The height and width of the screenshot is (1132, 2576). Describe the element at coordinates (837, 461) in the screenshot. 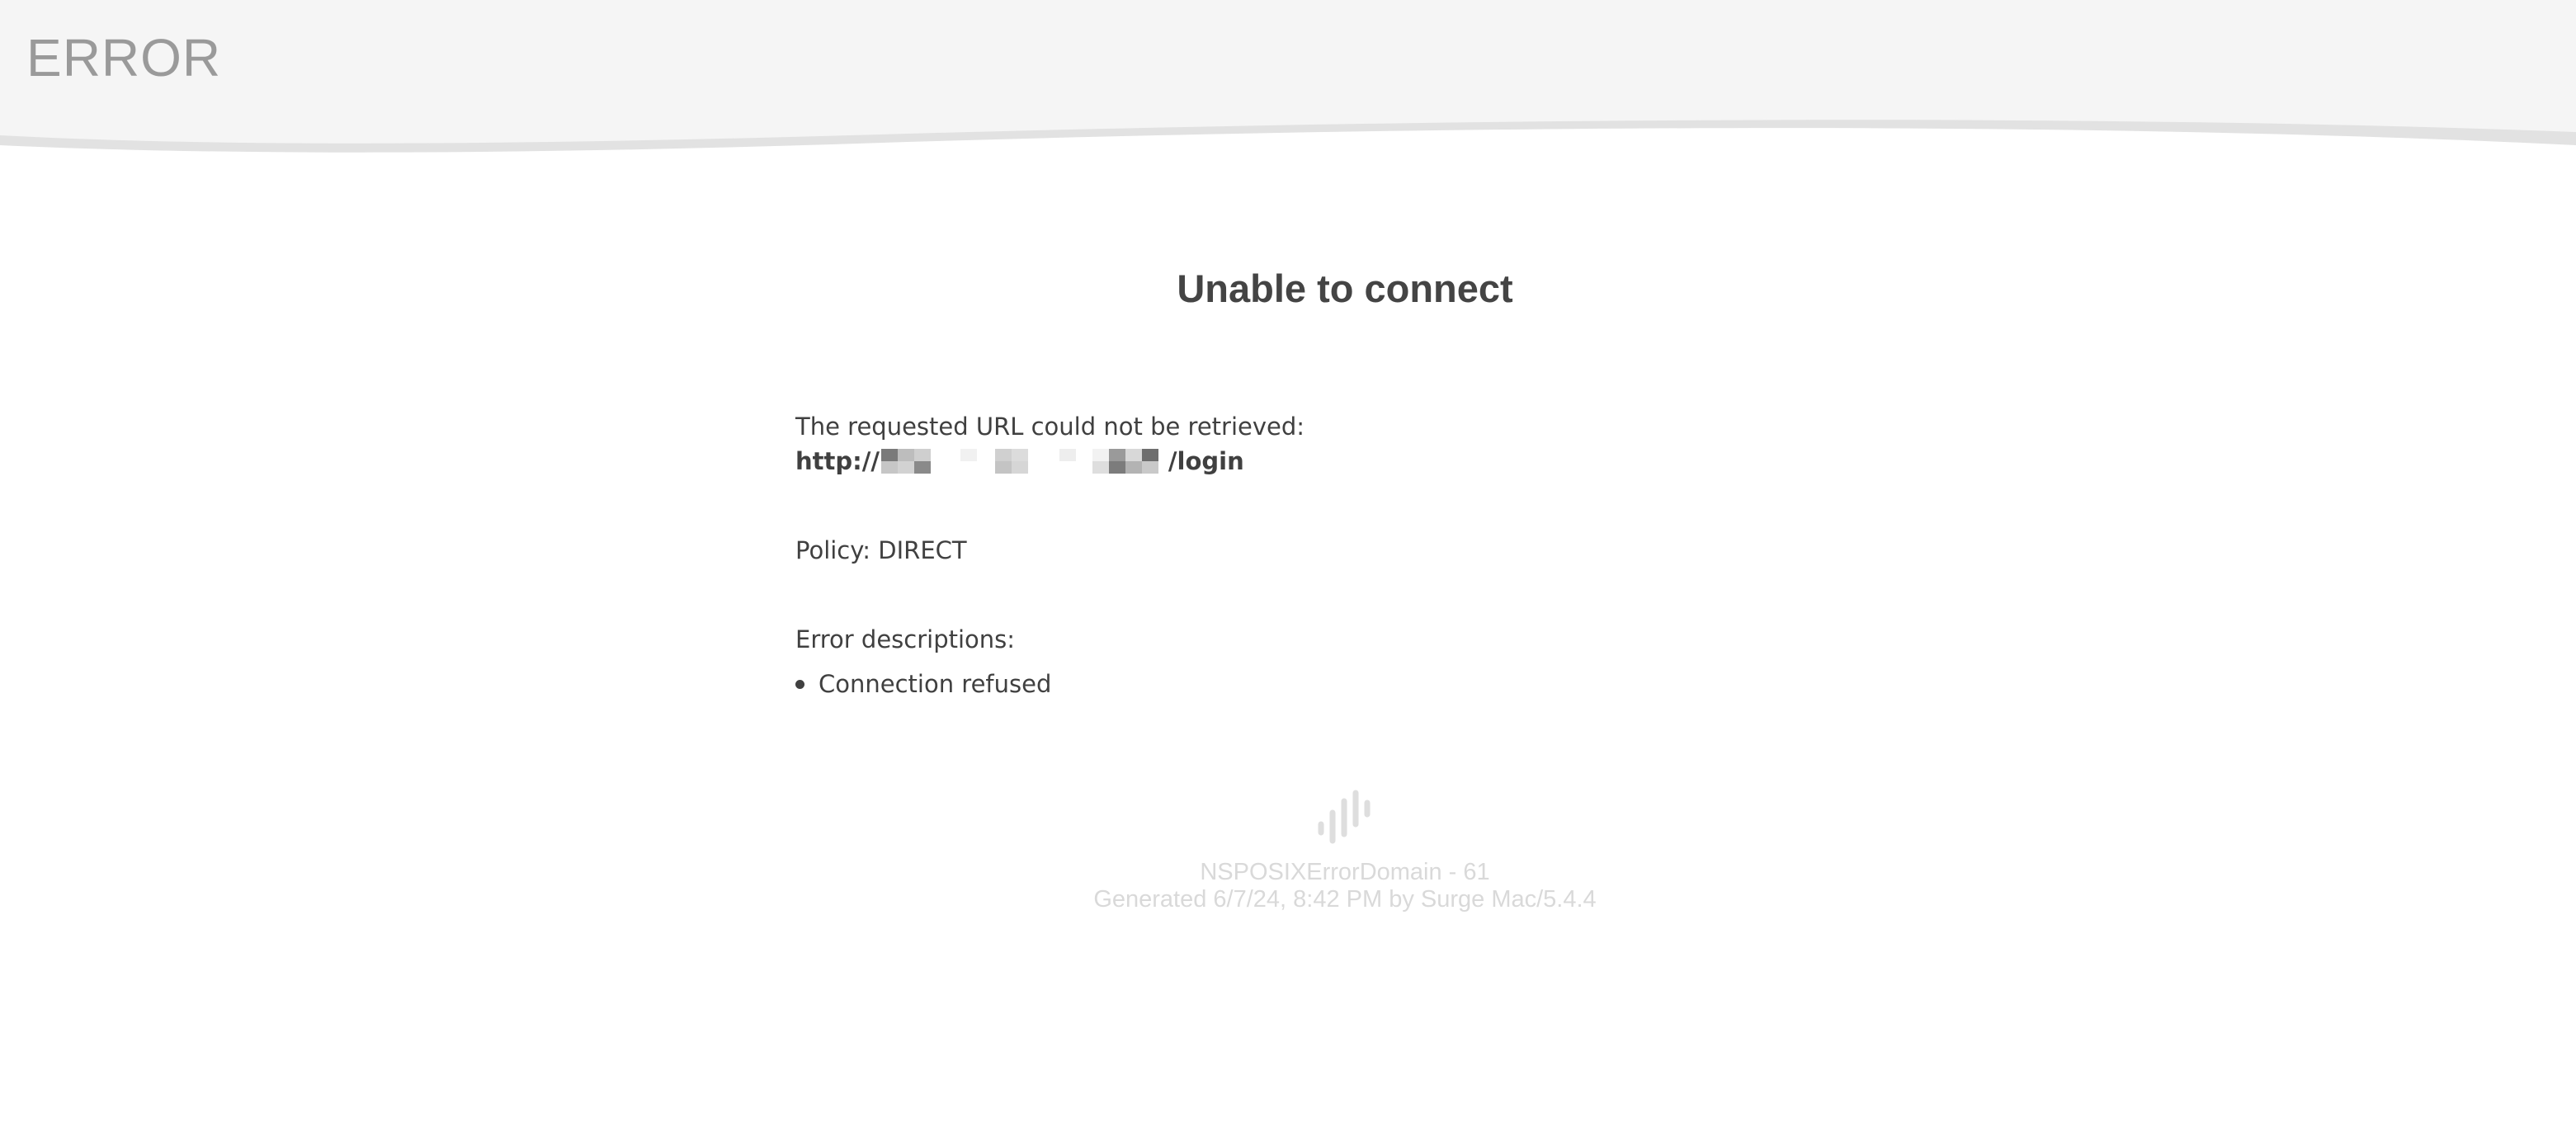

I see `url-prefix: http://` at that location.